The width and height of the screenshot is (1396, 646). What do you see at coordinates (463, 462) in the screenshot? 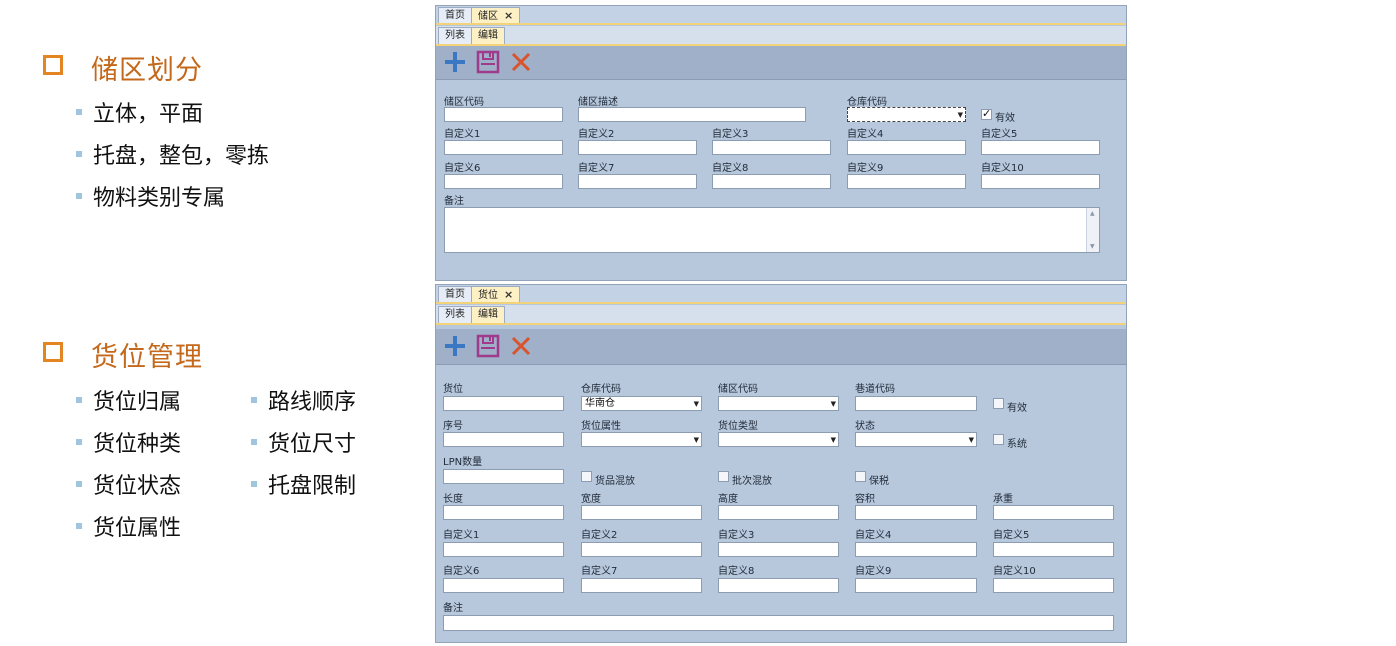
I see `lpn-qty-label: LPN数量` at bounding box center [463, 462].